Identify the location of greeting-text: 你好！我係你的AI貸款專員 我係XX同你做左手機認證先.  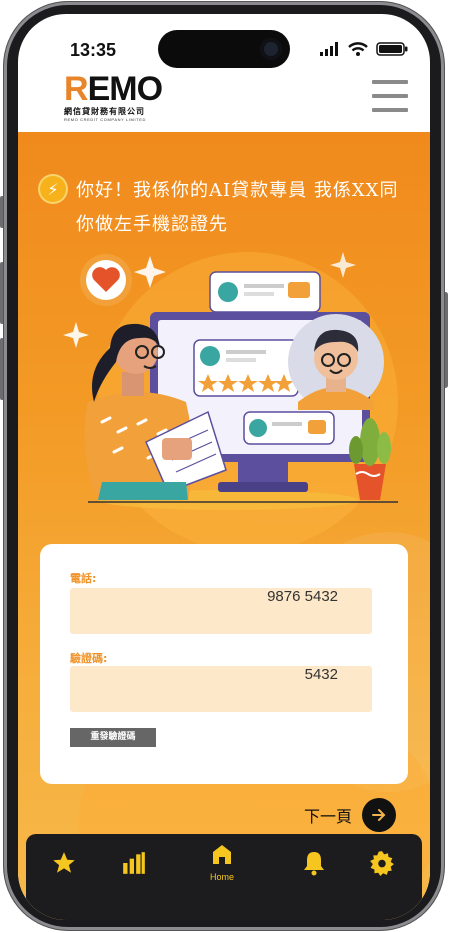
(237, 207).